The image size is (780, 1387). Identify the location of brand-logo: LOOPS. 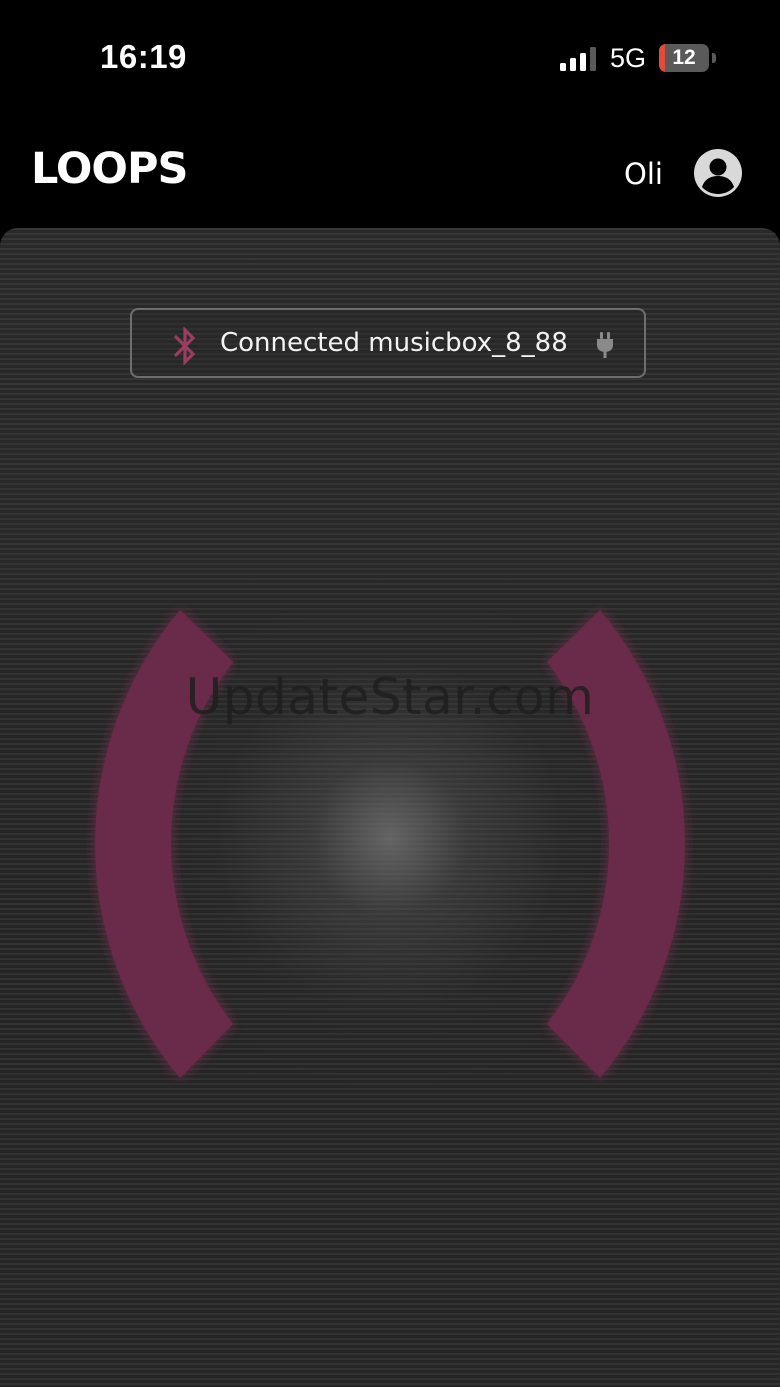
(109, 169).